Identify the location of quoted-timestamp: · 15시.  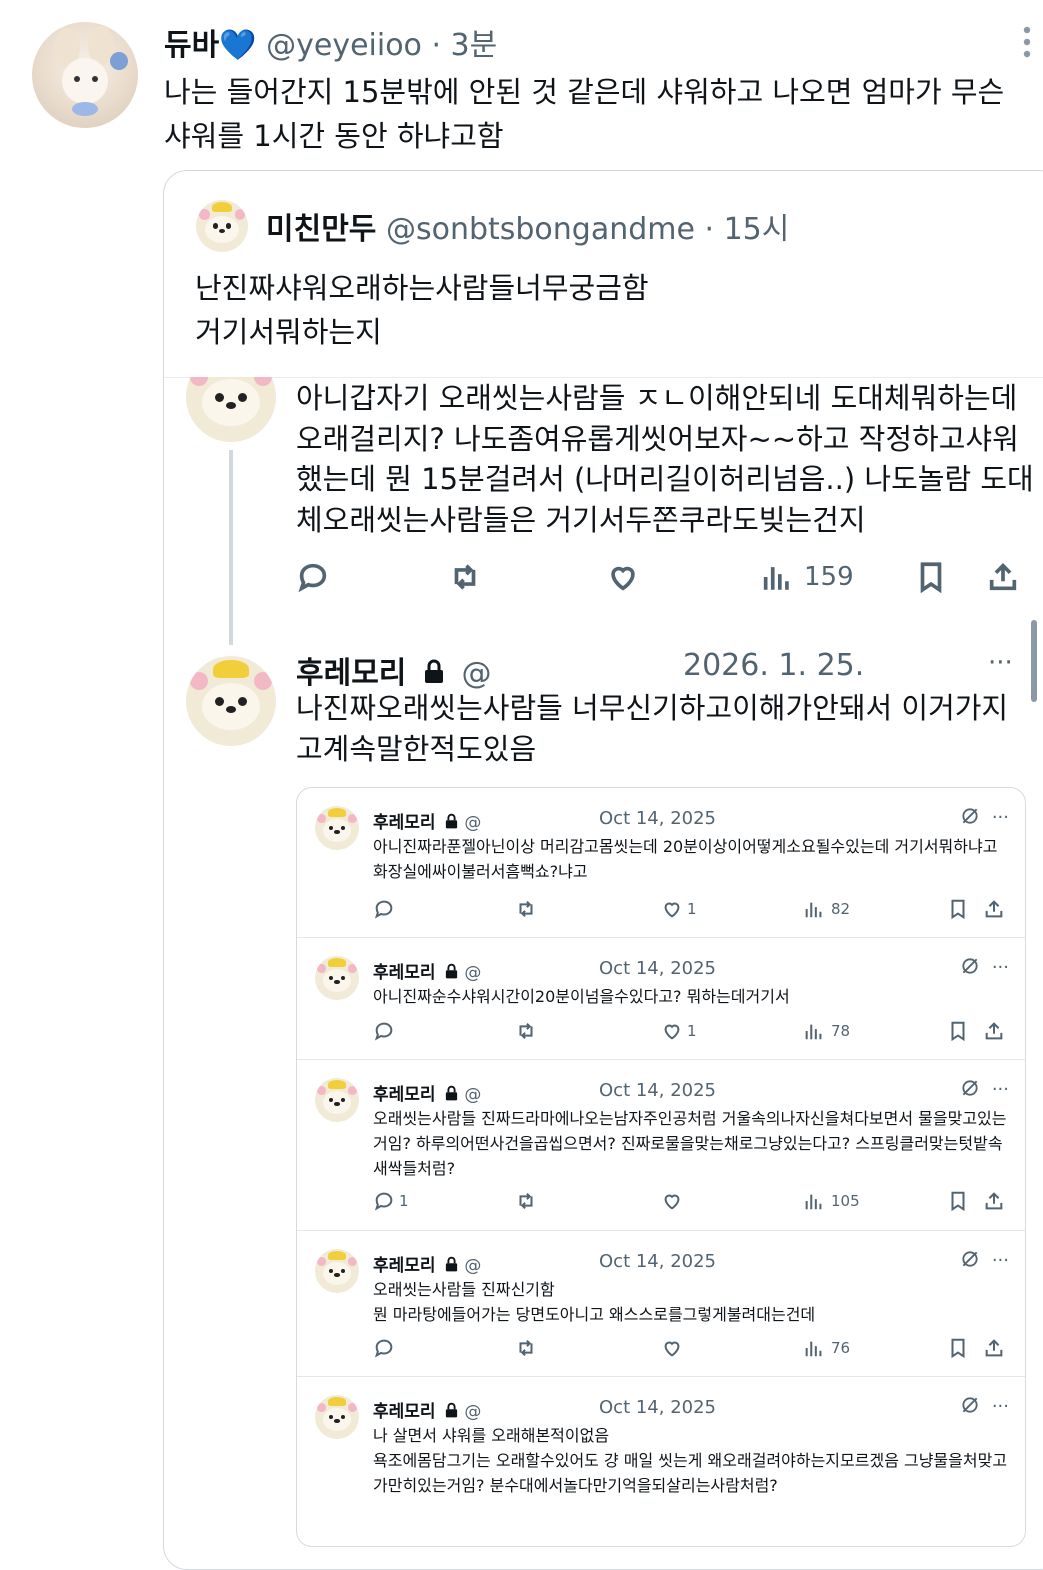
(747, 229).